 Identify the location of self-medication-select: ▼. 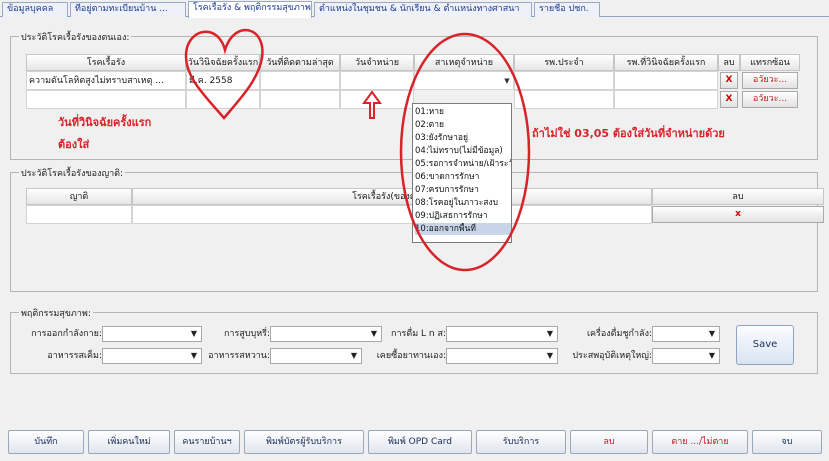
(502, 356).